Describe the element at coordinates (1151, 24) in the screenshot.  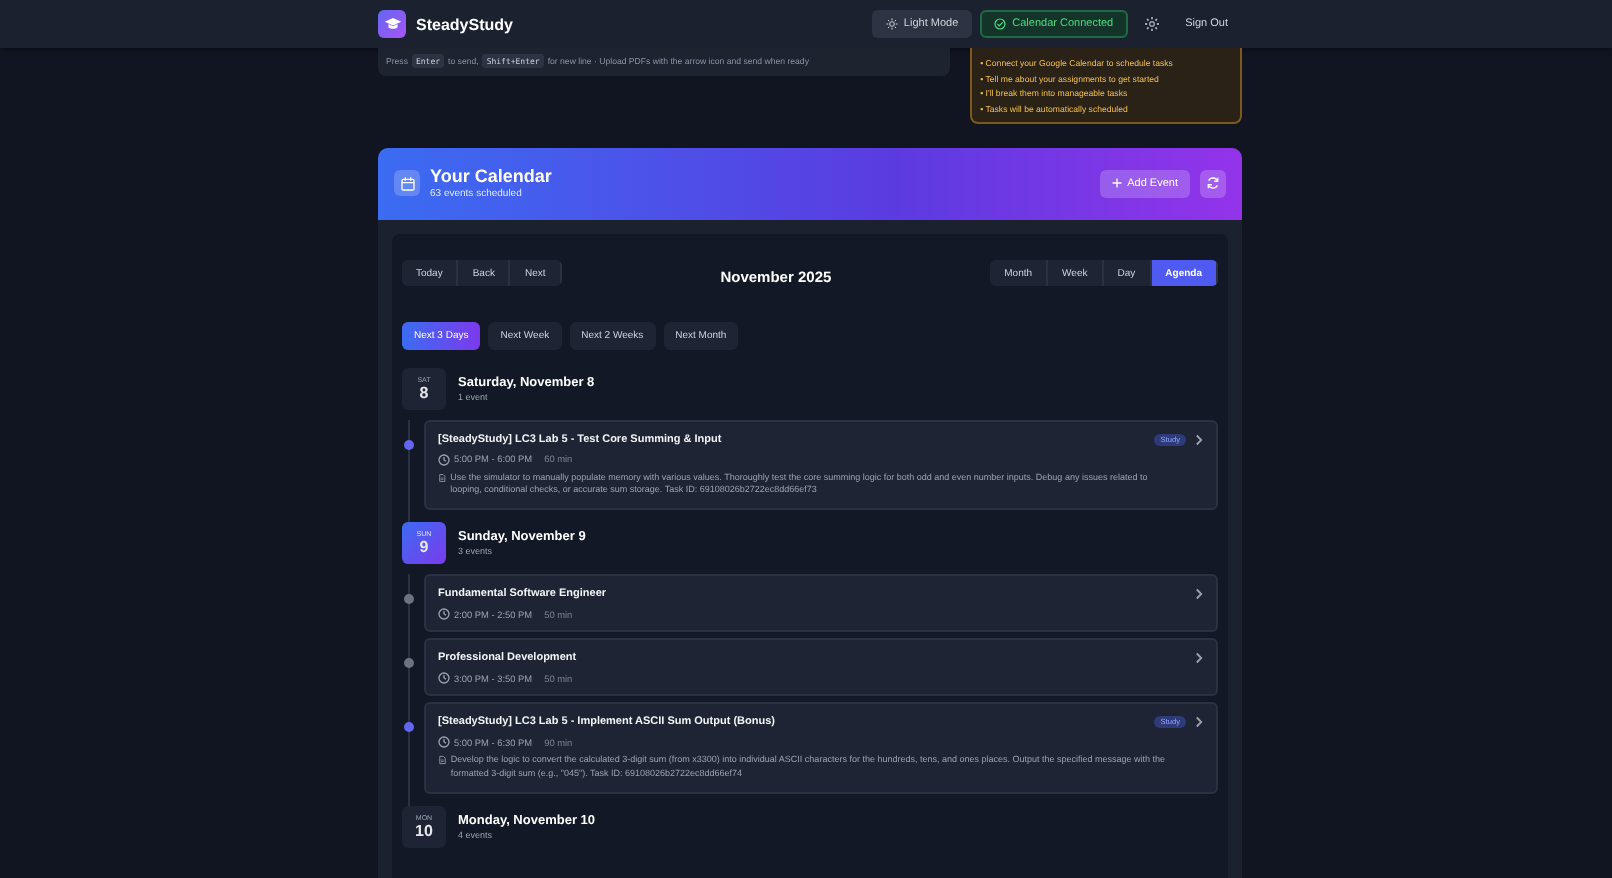
I see `settings-icon` at that location.